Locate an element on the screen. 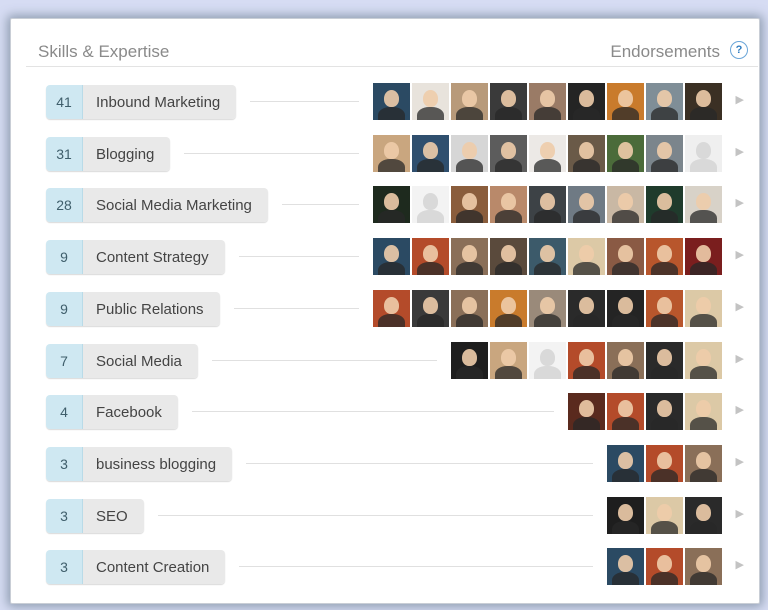 The height and width of the screenshot is (610, 768). skill-pill: 28 Social Media Marketing is located at coordinates (157, 205).